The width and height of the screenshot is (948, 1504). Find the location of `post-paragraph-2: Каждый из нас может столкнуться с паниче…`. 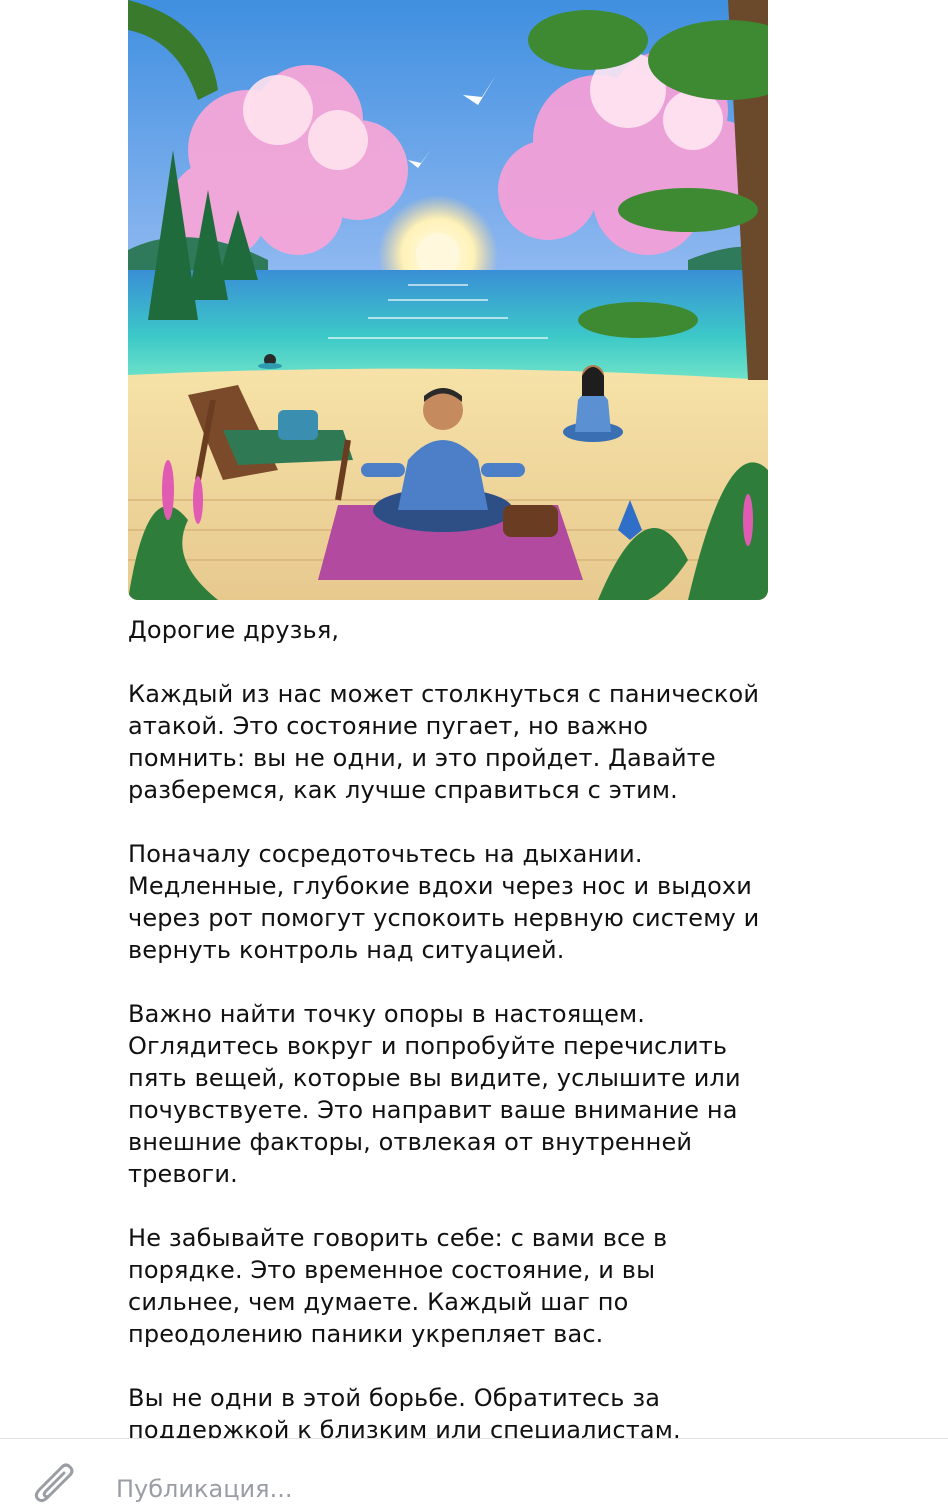

post-paragraph-2: Каждый из нас может столкнуться с паниче… is located at coordinates (444, 742).